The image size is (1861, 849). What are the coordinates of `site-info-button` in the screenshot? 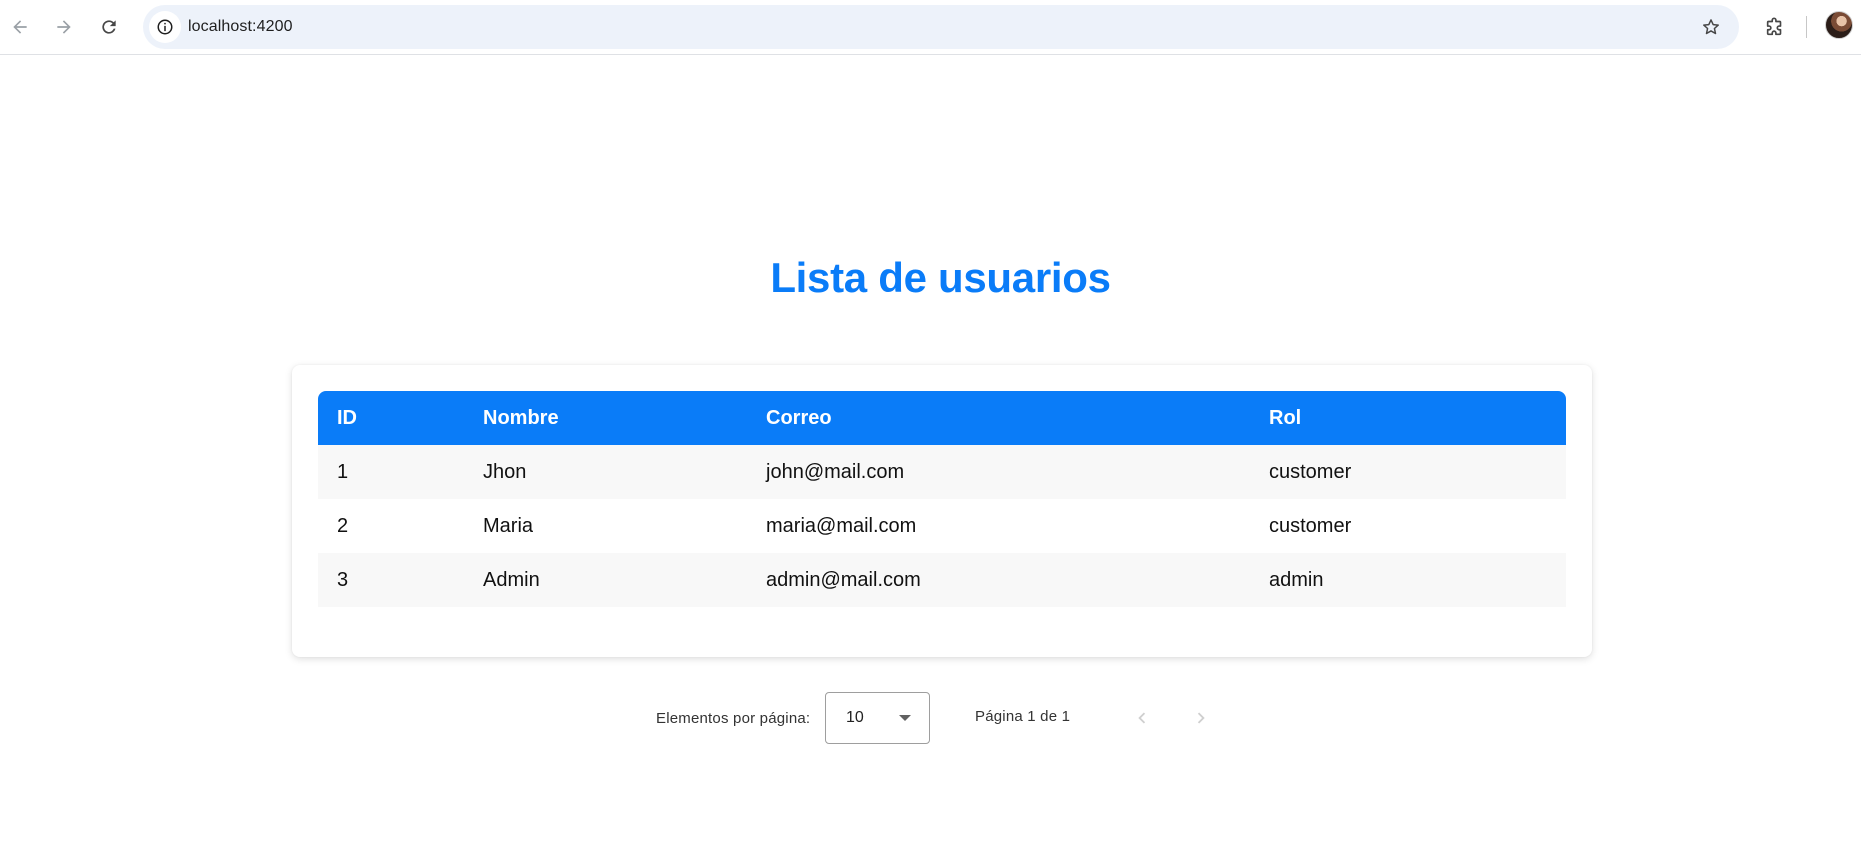 It's located at (165, 27).